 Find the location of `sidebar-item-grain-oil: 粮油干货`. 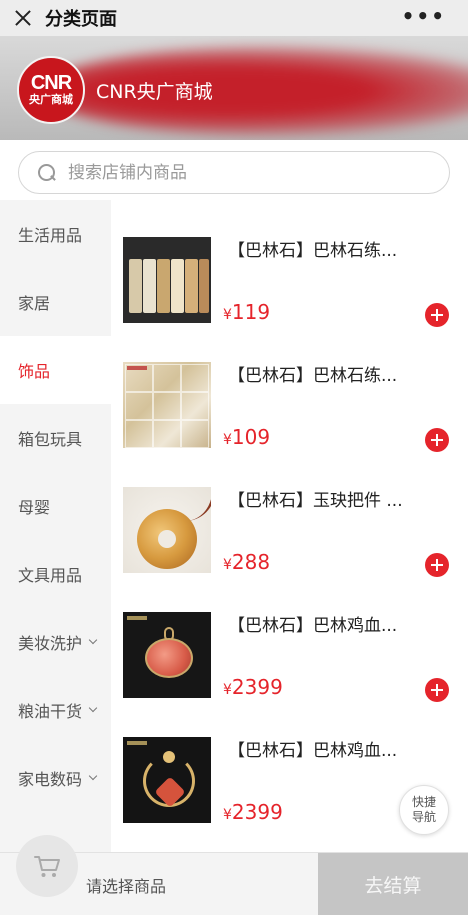

sidebar-item-grain-oil: 粮油干货 is located at coordinates (55, 710).